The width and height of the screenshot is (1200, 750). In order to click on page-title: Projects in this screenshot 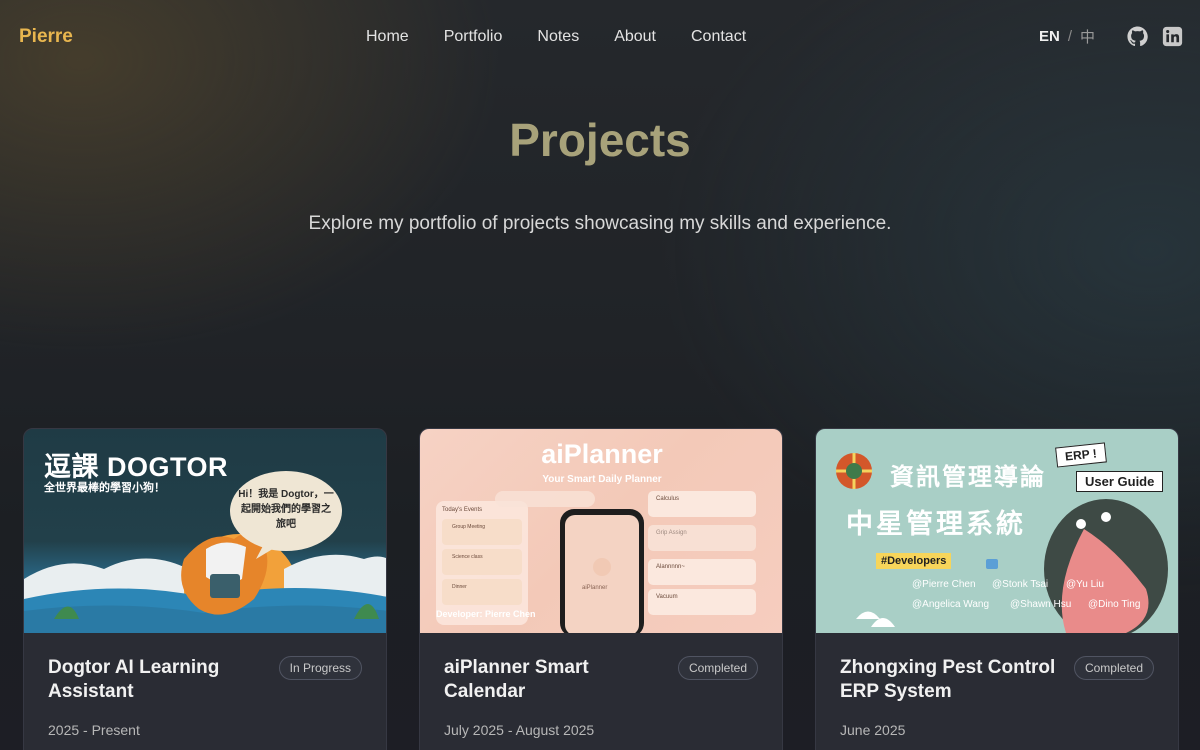, I will do `click(600, 140)`.